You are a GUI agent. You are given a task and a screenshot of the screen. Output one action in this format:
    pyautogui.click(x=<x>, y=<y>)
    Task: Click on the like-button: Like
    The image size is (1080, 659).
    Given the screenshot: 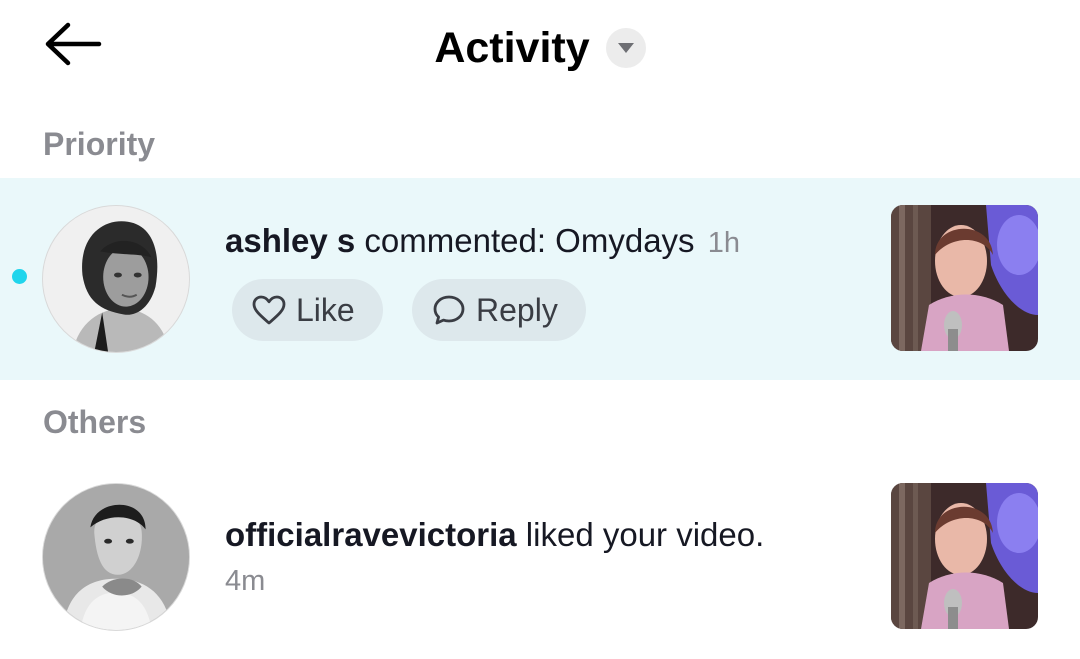 What is the action you would take?
    pyautogui.click(x=307, y=310)
    